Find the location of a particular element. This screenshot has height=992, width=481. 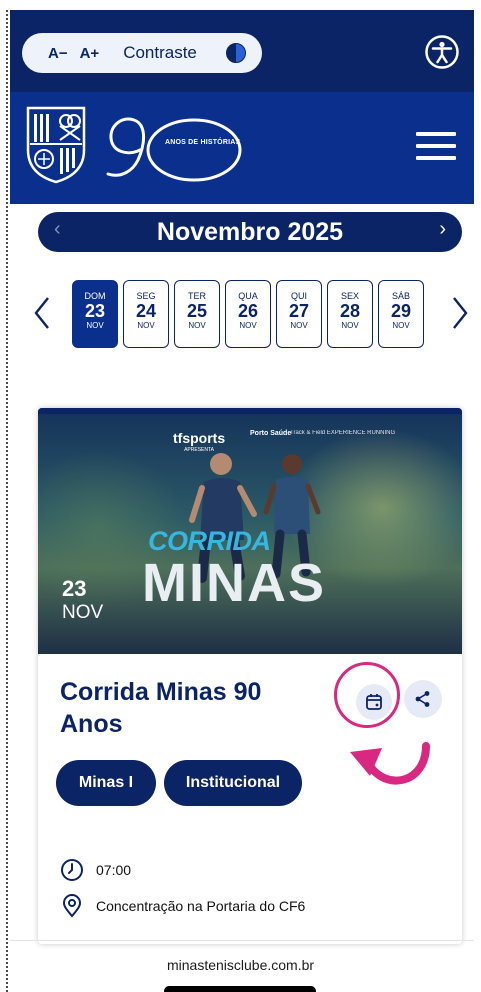

day-number: 24 is located at coordinates (146, 311).